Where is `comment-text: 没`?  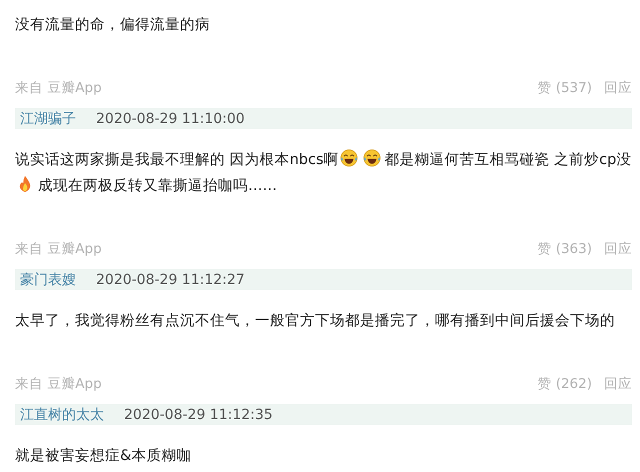 comment-text: 没 is located at coordinates (624, 160).